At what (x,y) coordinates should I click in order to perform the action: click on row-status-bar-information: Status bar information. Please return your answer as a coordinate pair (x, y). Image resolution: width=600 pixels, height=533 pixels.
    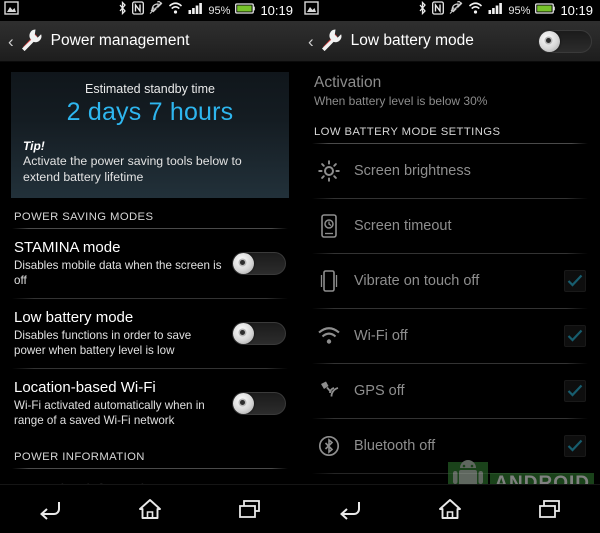
    Looking at the image, I should click on (150, 477).